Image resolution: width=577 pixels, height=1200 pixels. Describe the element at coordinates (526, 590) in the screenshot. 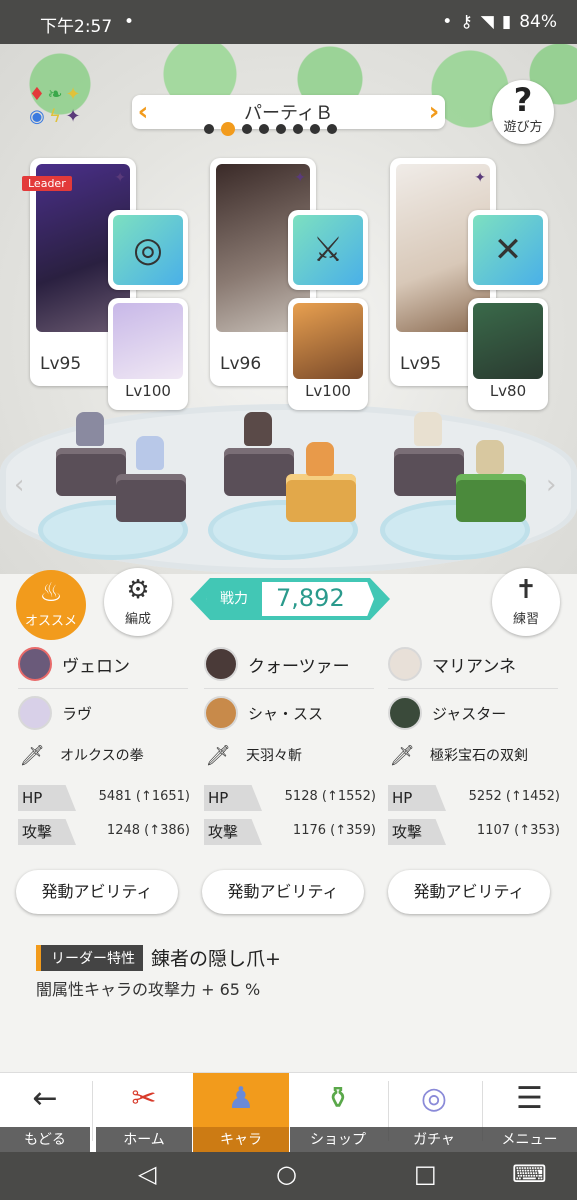

I see `training-dummy-icon: ✝` at that location.